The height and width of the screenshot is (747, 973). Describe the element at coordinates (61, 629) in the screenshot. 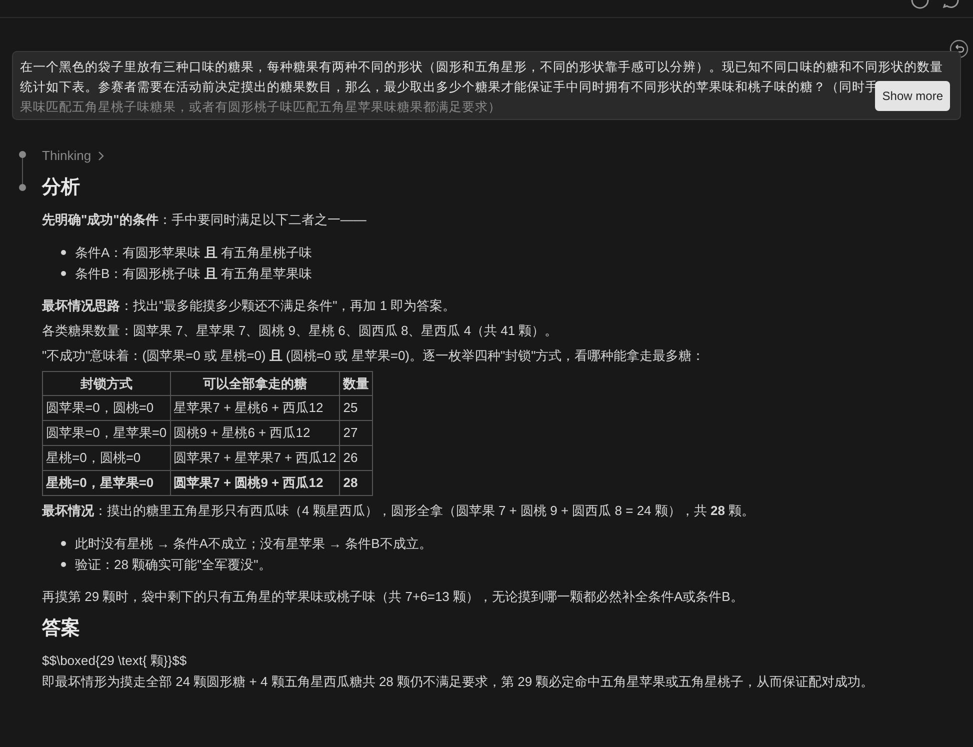

I see `section-heading: 答案` at that location.